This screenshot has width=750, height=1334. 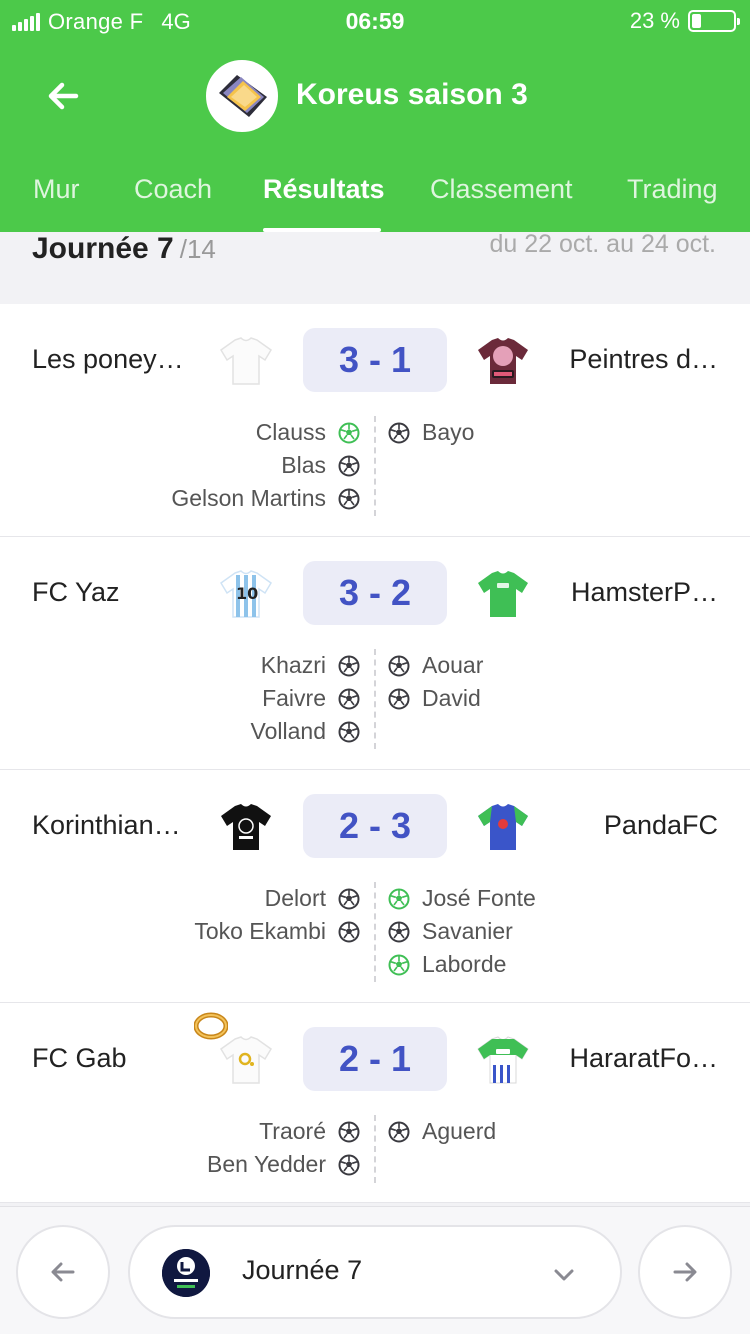 I want to click on scorer: Toko Ekambi, so click(x=277, y=931).